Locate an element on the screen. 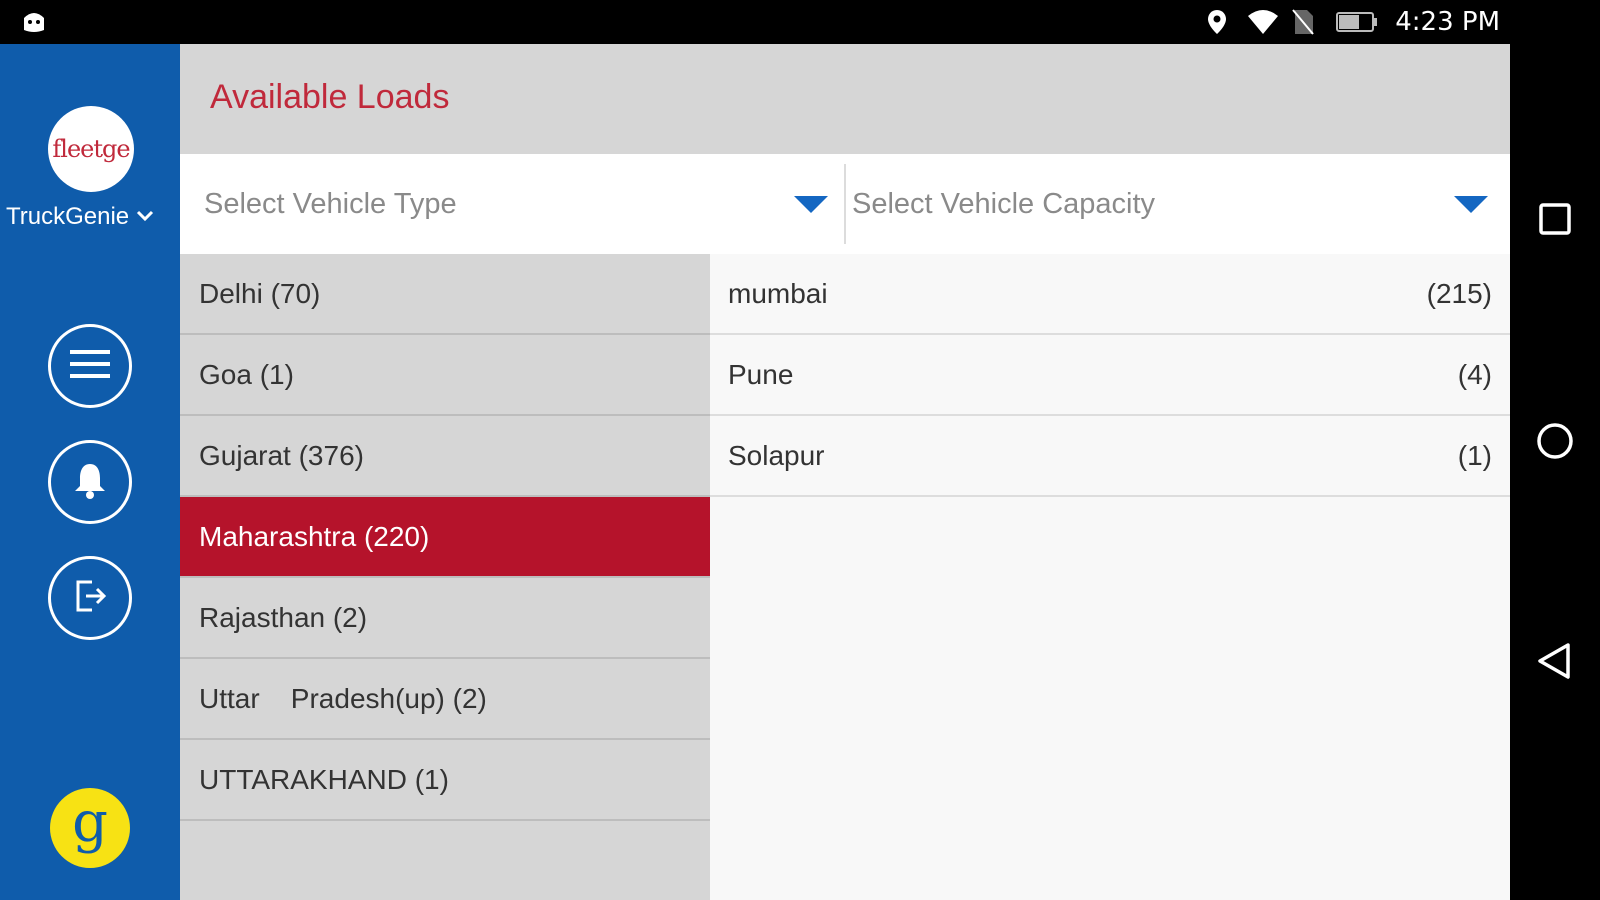  android-debug-icon is located at coordinates (34, 22).